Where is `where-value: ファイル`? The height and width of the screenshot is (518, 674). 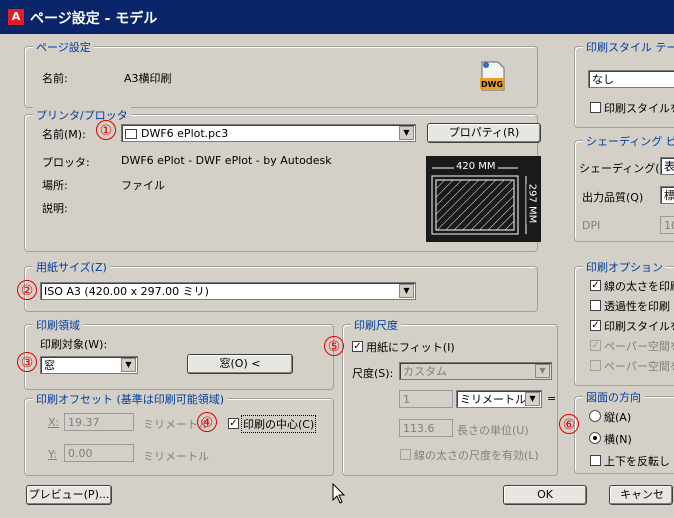 where-value: ファイル is located at coordinates (143, 185).